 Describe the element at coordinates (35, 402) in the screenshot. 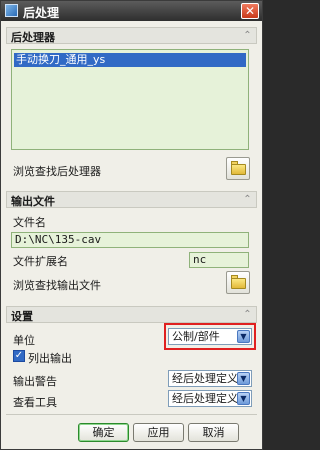

I see `review-tool-label: 查看工具` at that location.